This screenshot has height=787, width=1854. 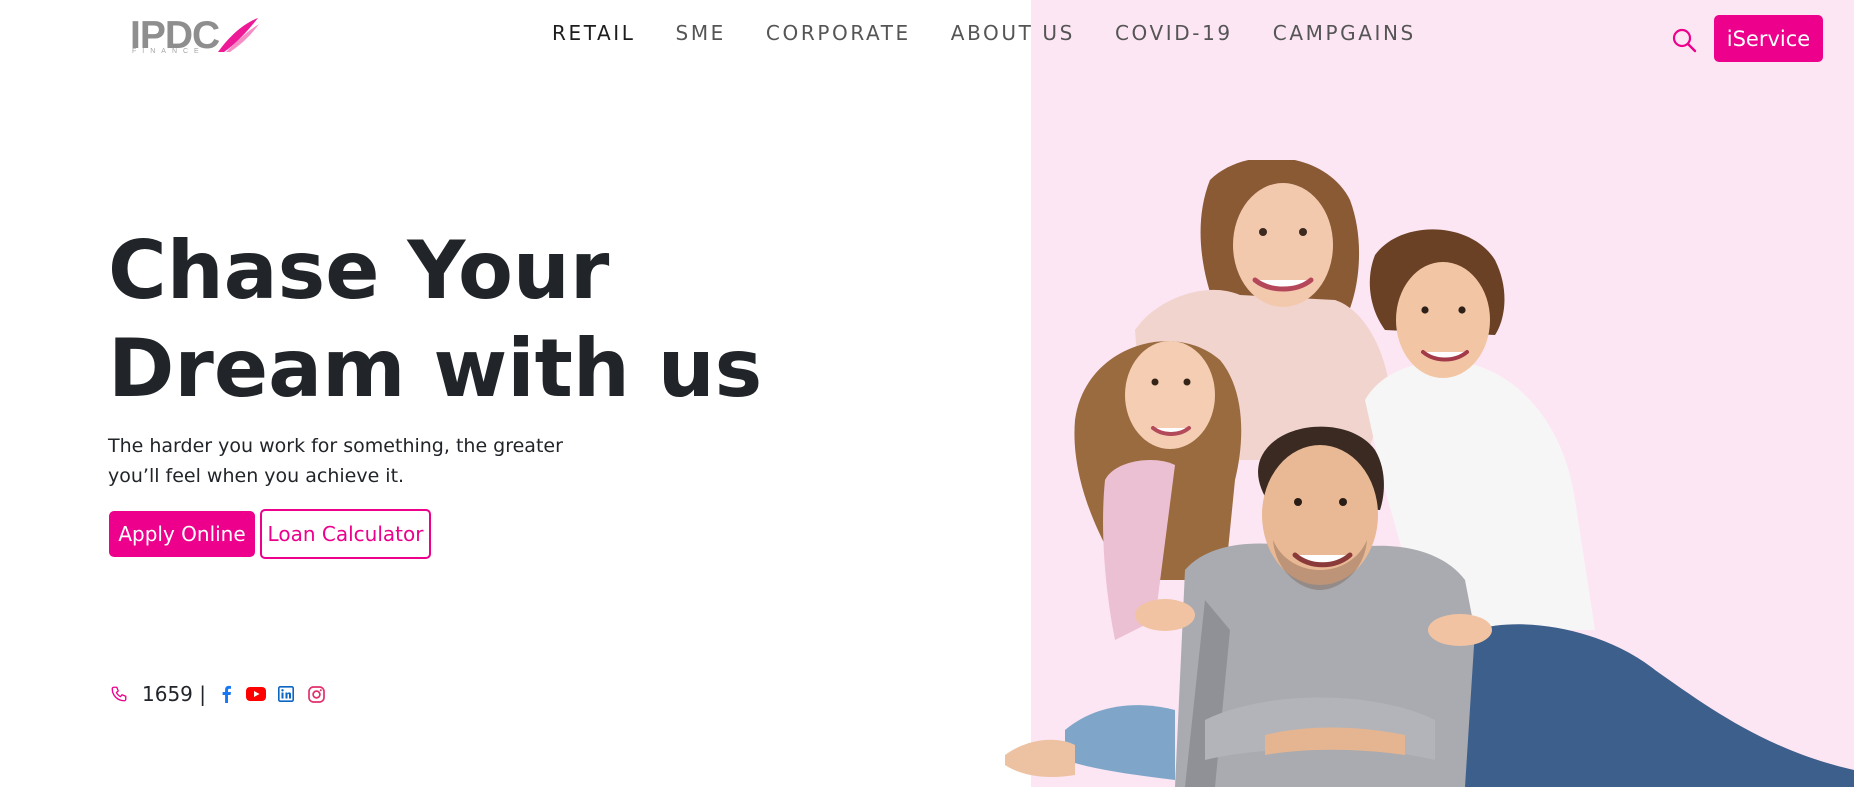 What do you see at coordinates (286, 694) in the screenshot?
I see `linkedin-icon` at bounding box center [286, 694].